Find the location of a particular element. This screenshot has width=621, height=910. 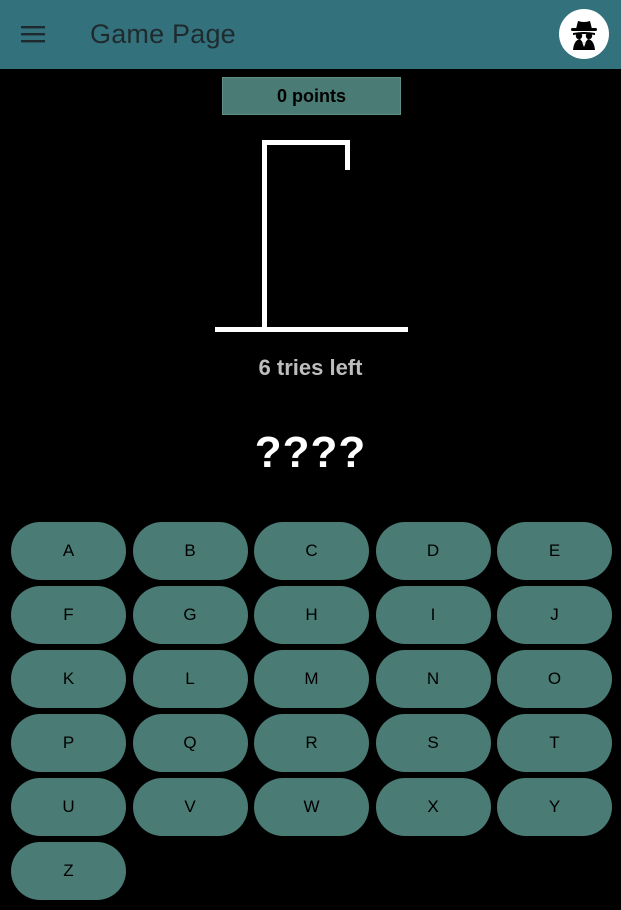

letter-key-n: N is located at coordinates (433, 679).